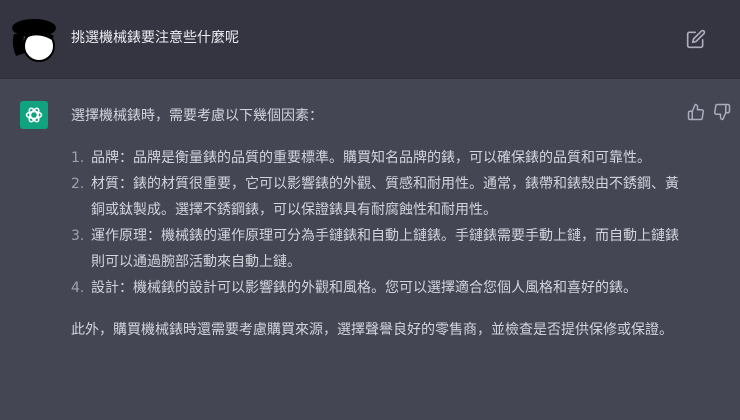 Image resolution: width=740 pixels, height=420 pixels. I want to click on edit-message-button, so click(696, 39).